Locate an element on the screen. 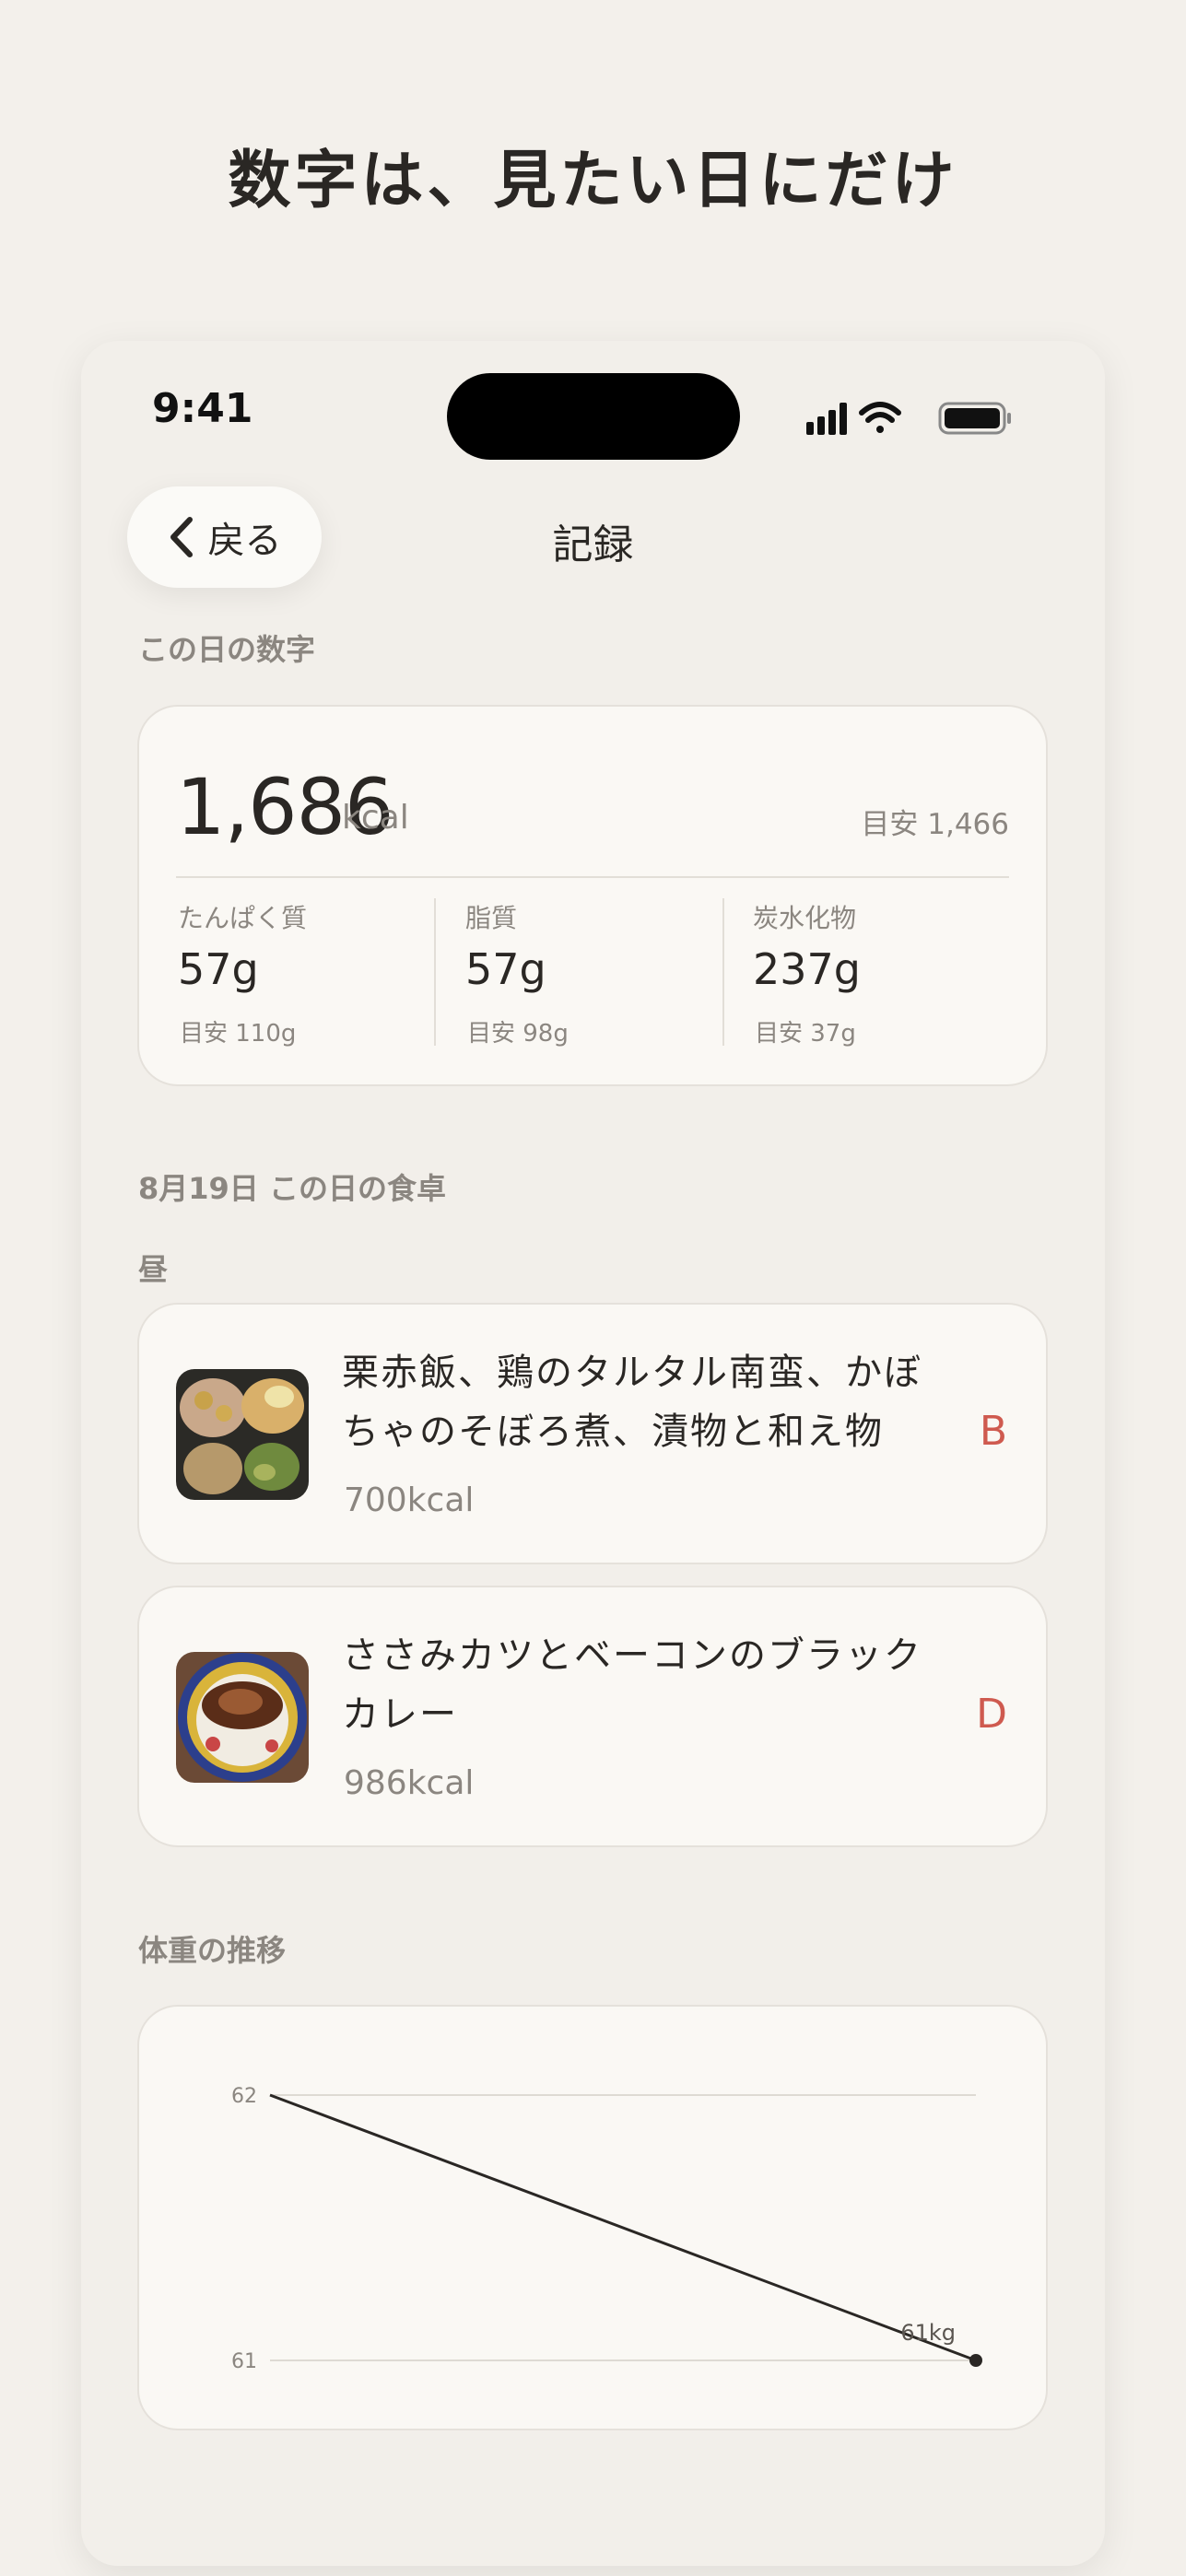 The width and height of the screenshot is (1186, 2576). macro-value: 237g is located at coordinates (807, 969).